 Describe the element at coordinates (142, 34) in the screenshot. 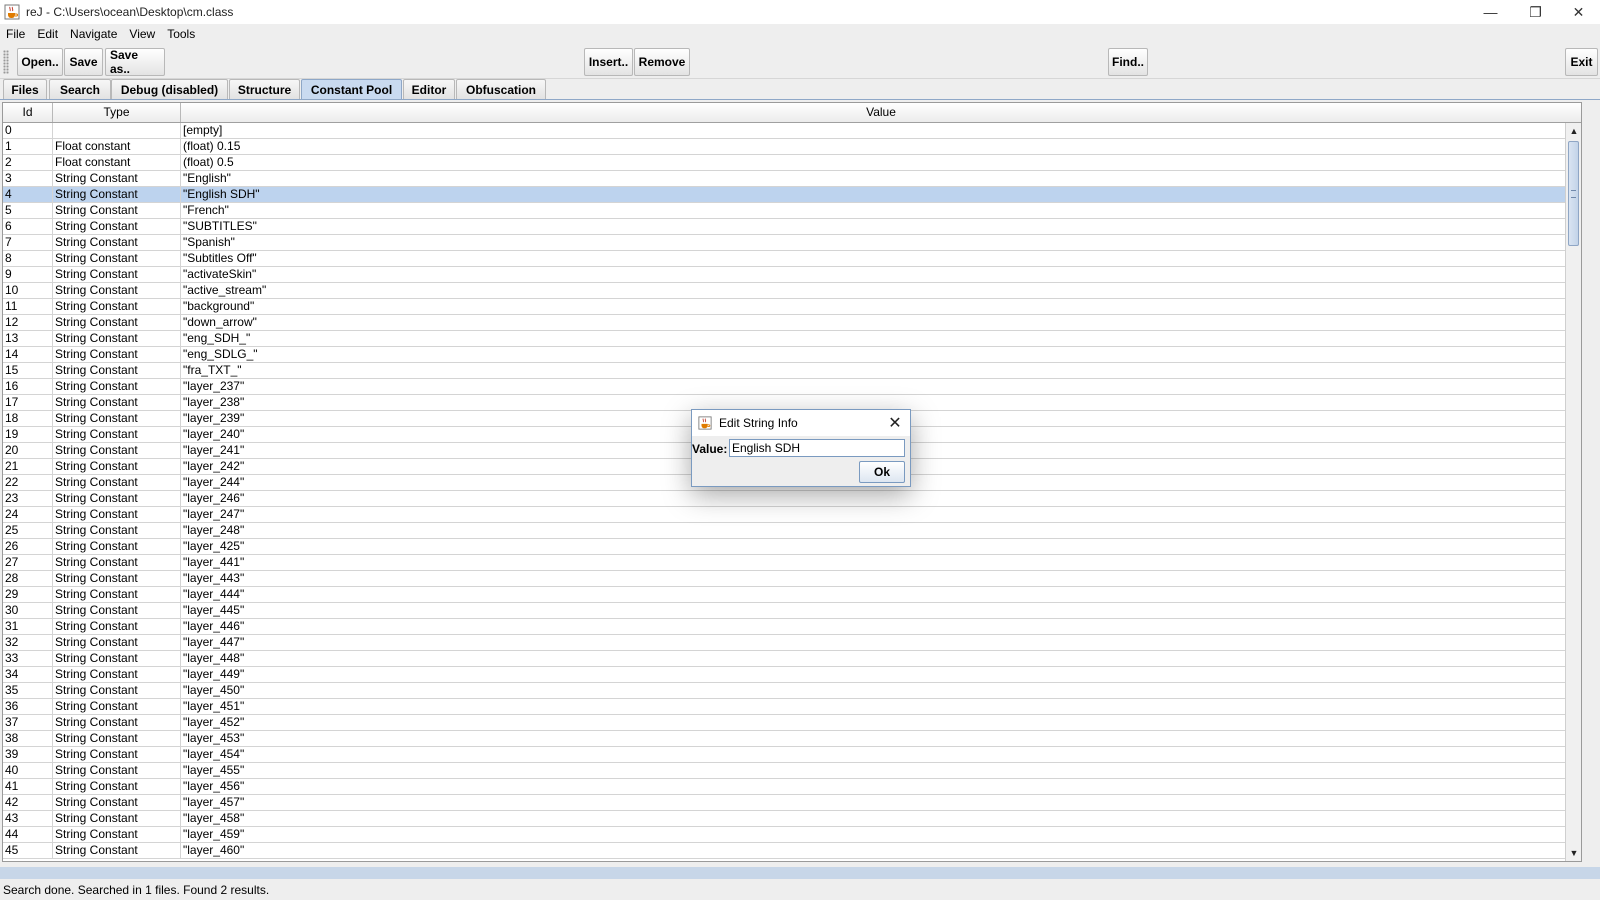

I see `menu-view: View` at that location.